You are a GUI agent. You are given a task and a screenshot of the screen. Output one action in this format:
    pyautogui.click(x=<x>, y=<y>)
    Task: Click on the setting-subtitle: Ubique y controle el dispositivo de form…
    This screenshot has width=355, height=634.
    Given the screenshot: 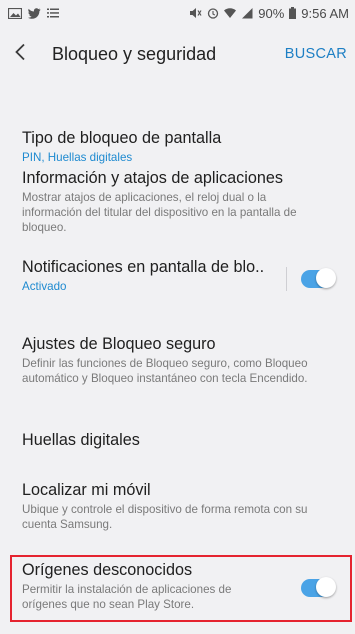 What is the action you would take?
    pyautogui.click(x=165, y=517)
    